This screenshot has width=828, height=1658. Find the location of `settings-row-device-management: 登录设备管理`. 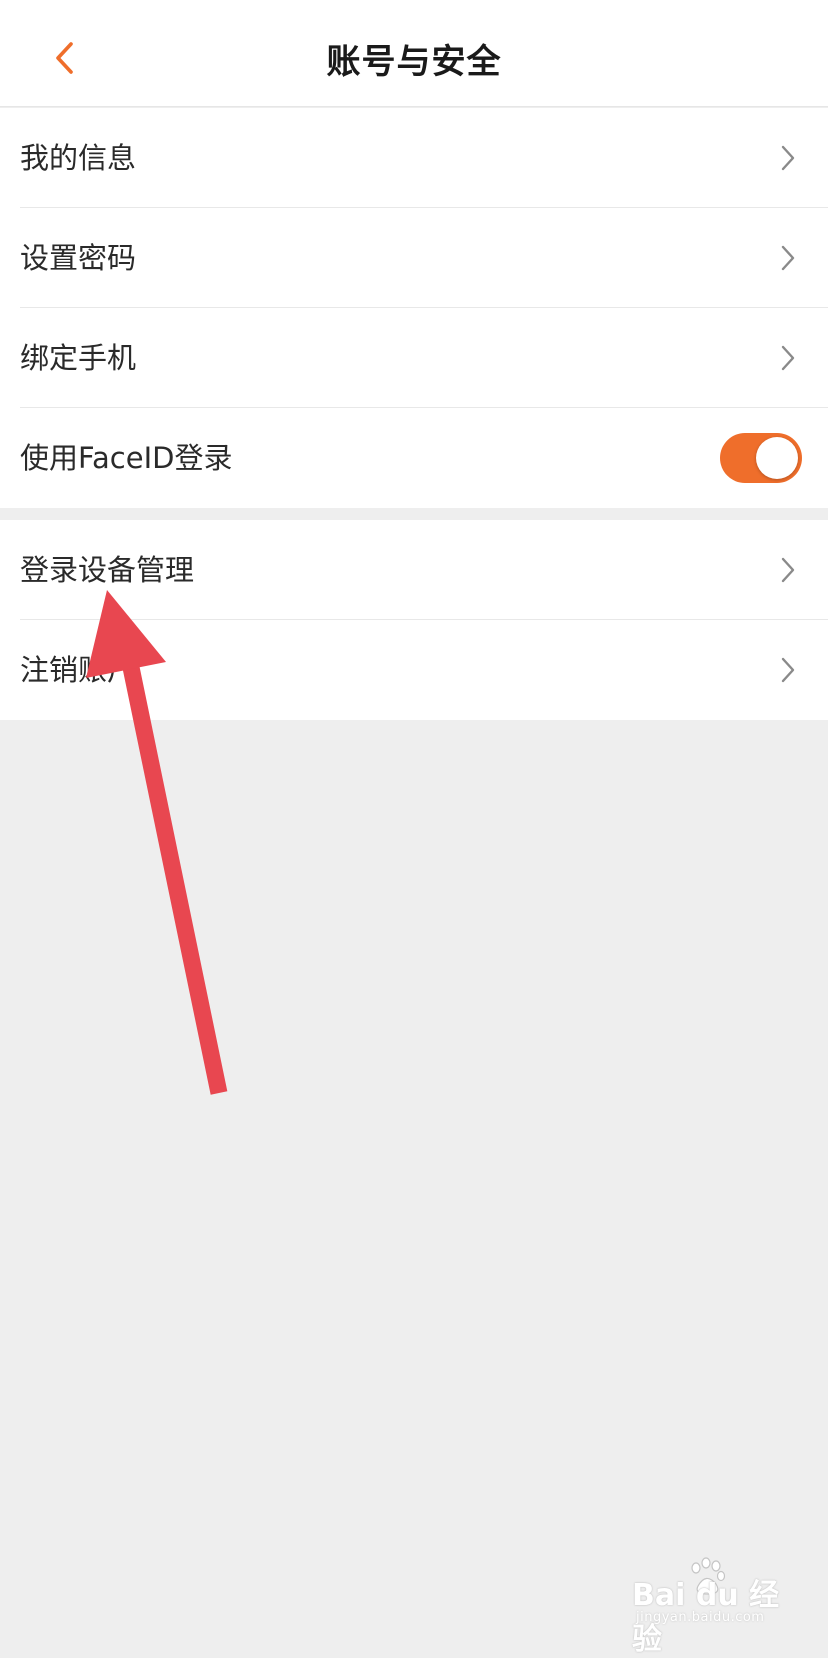

settings-row-device-management: 登录设备管理 is located at coordinates (414, 570).